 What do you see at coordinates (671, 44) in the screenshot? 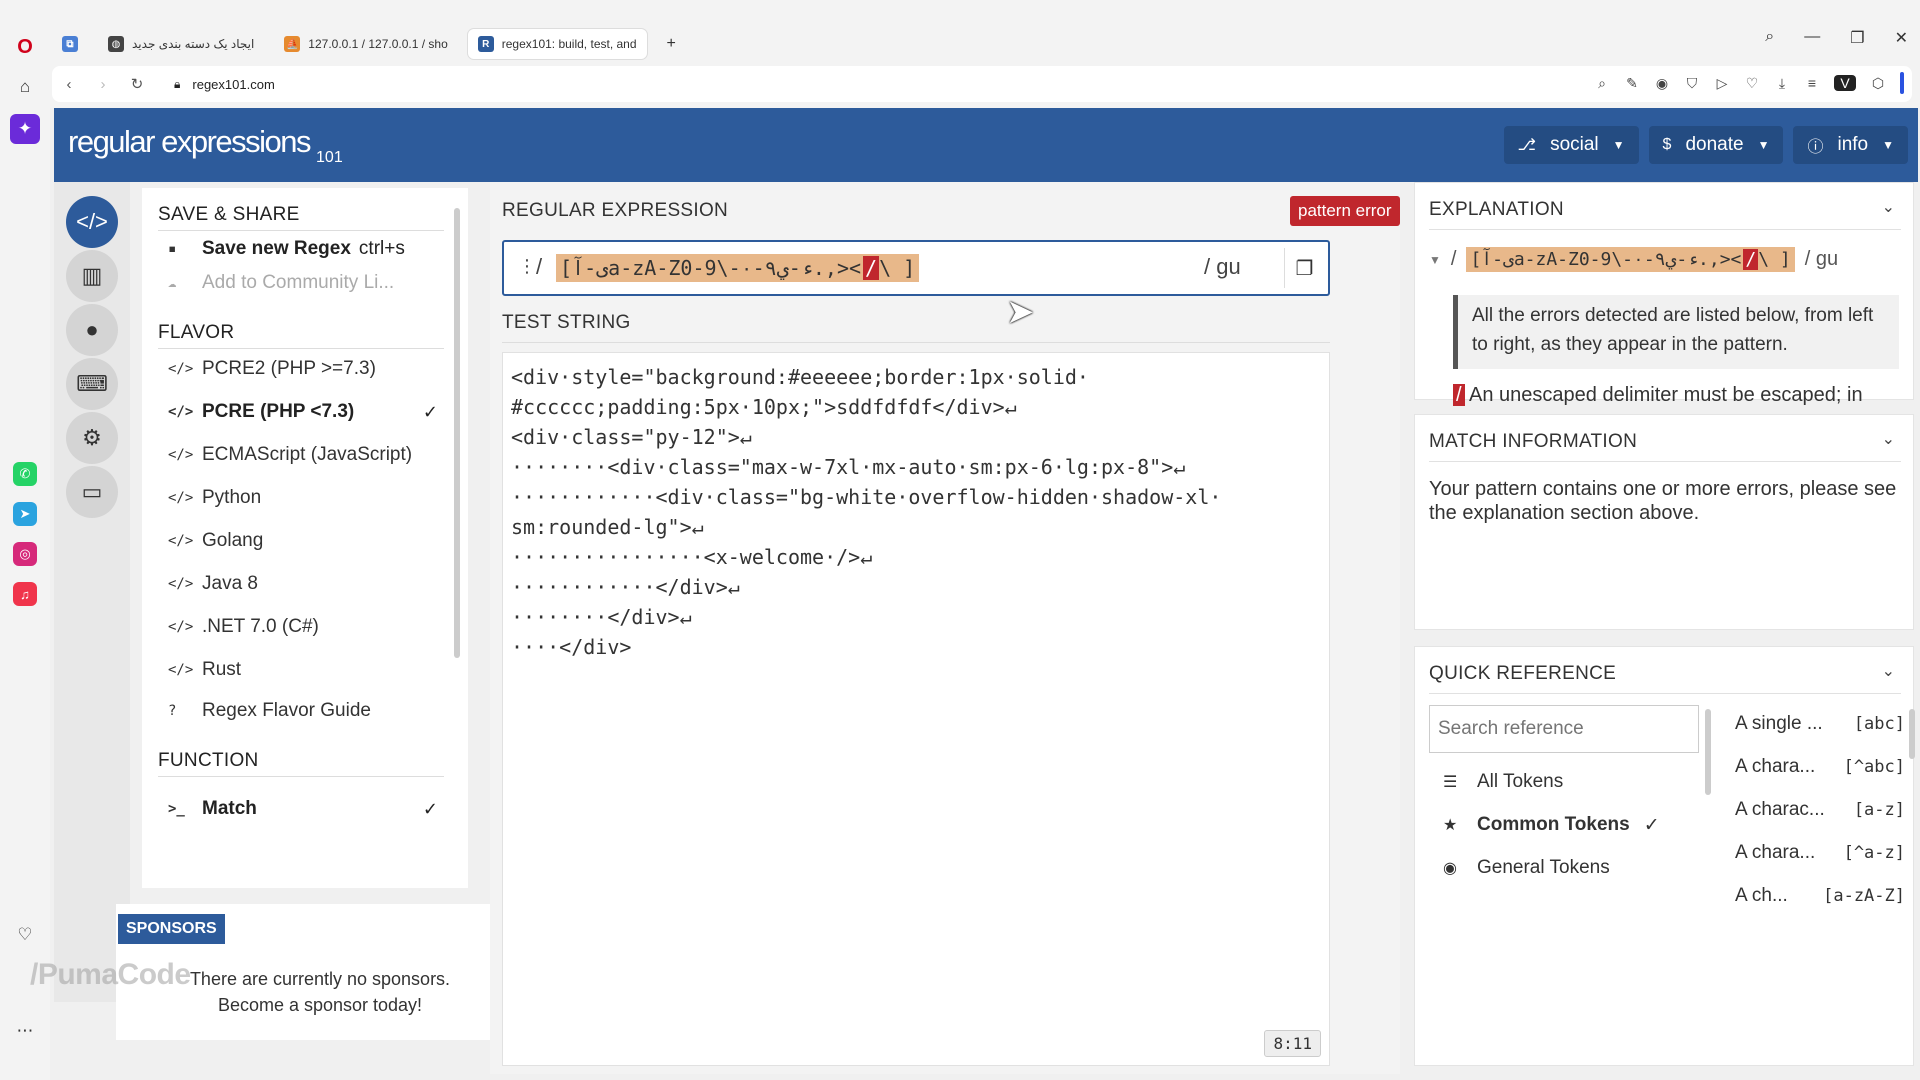
I see `new-tab-button: +` at bounding box center [671, 44].